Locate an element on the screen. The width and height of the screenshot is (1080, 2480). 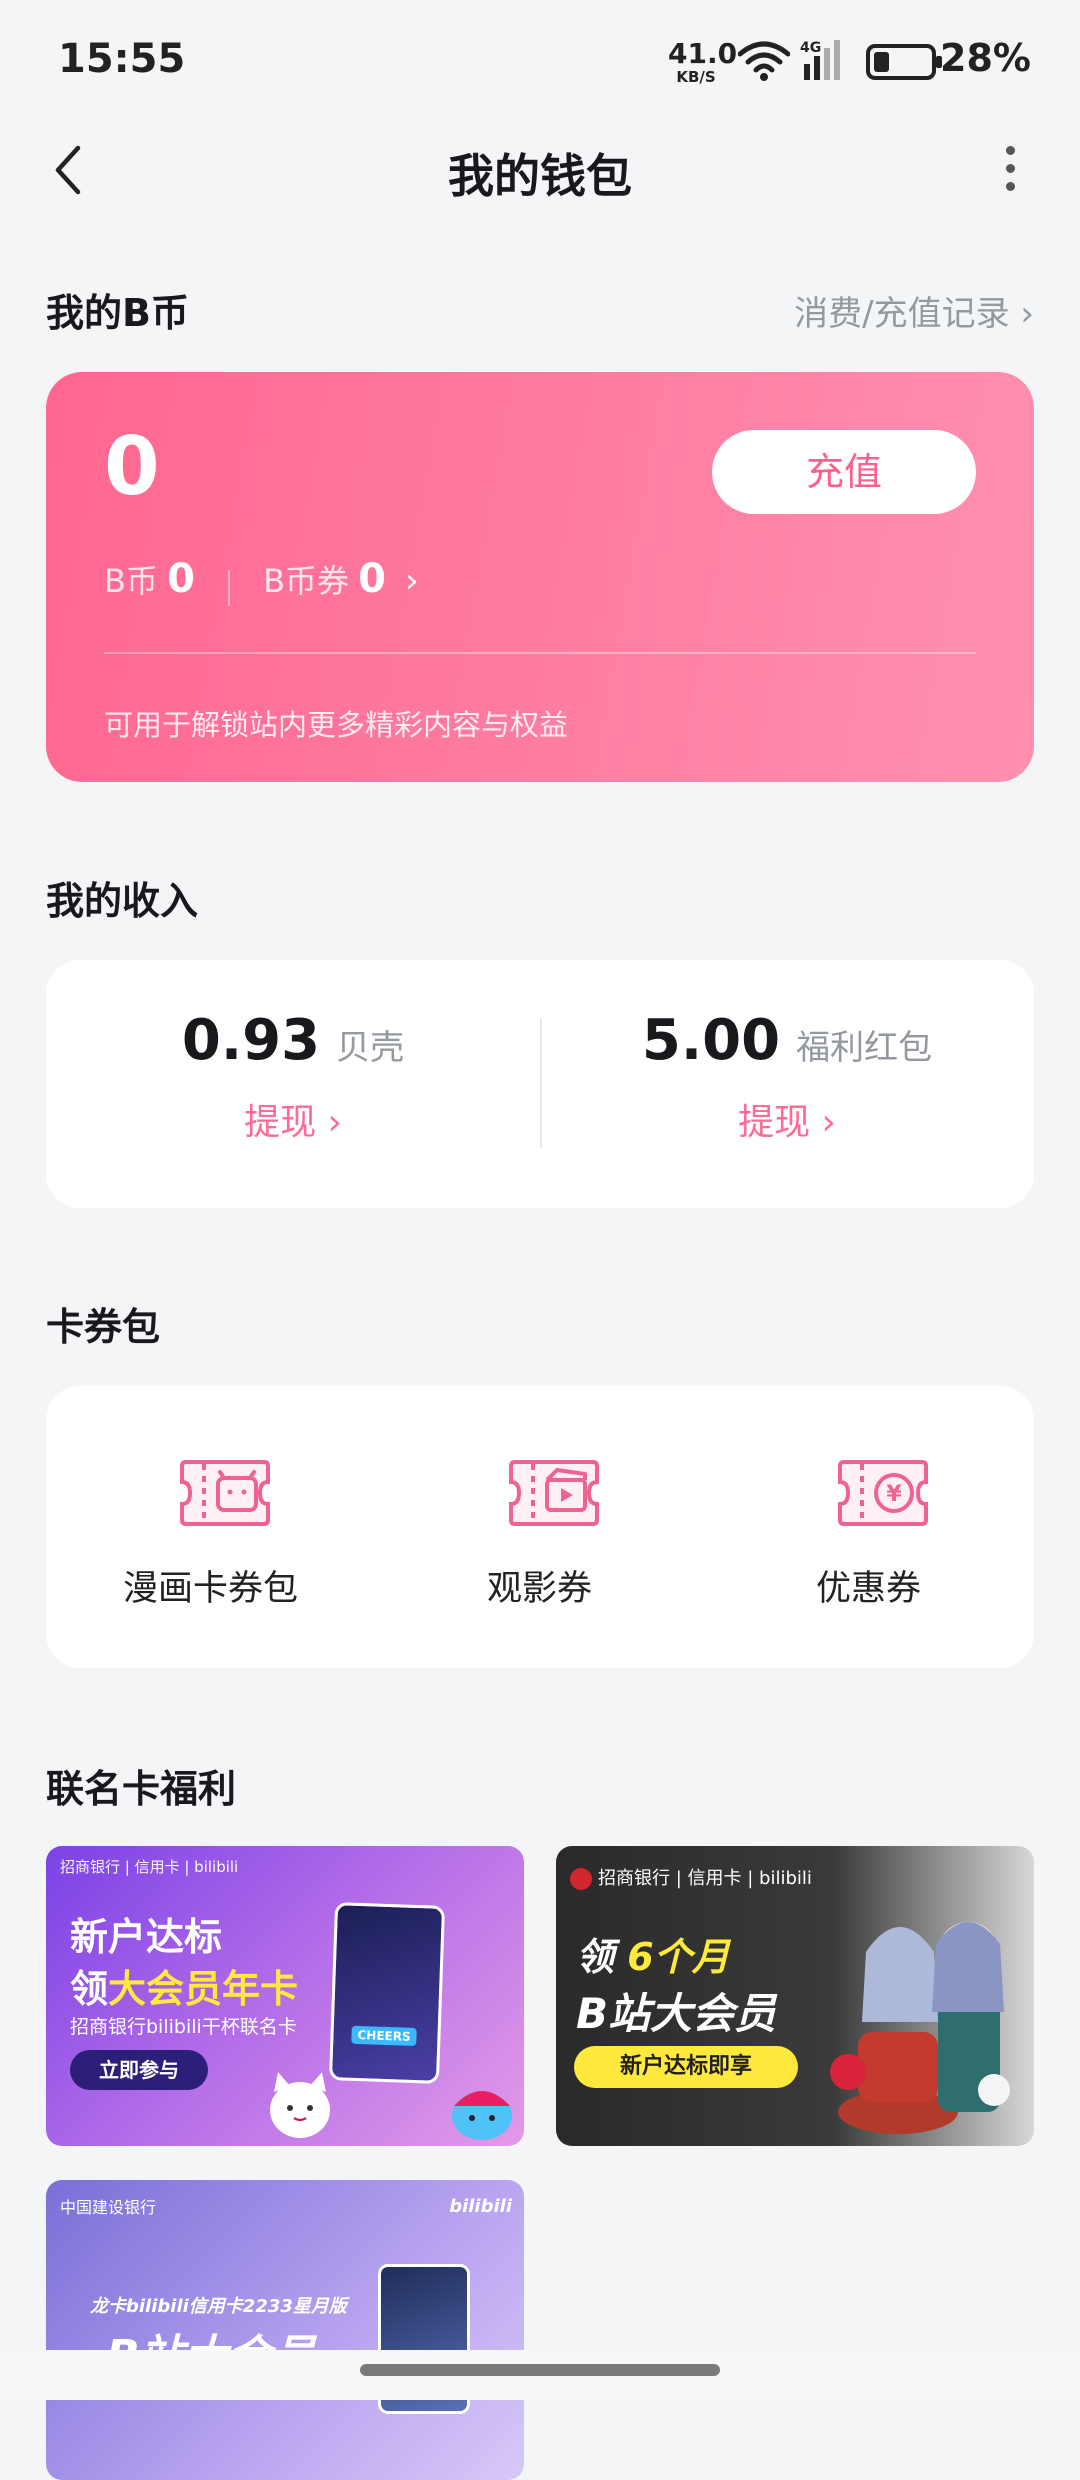
voucher-discount: ¥ 优惠券 is located at coordinates (868, 1527).